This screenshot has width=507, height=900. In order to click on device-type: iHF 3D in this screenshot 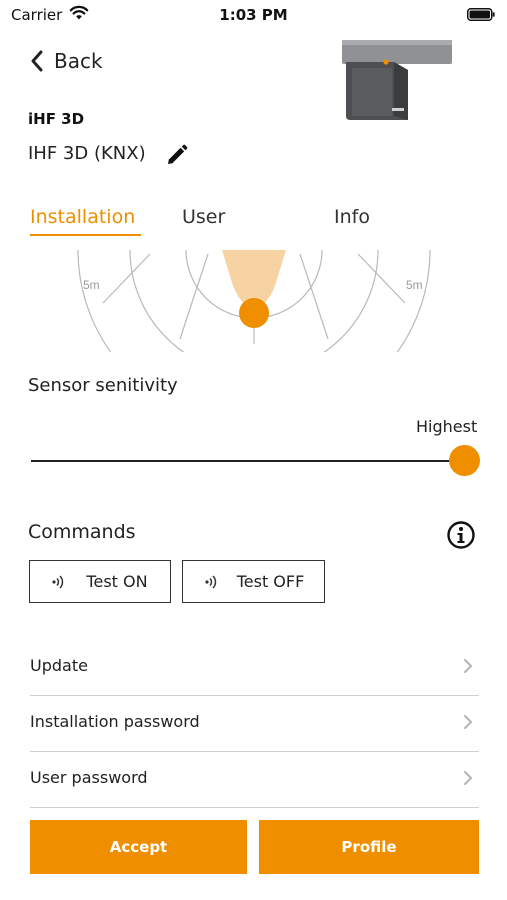, I will do `click(56, 119)`.